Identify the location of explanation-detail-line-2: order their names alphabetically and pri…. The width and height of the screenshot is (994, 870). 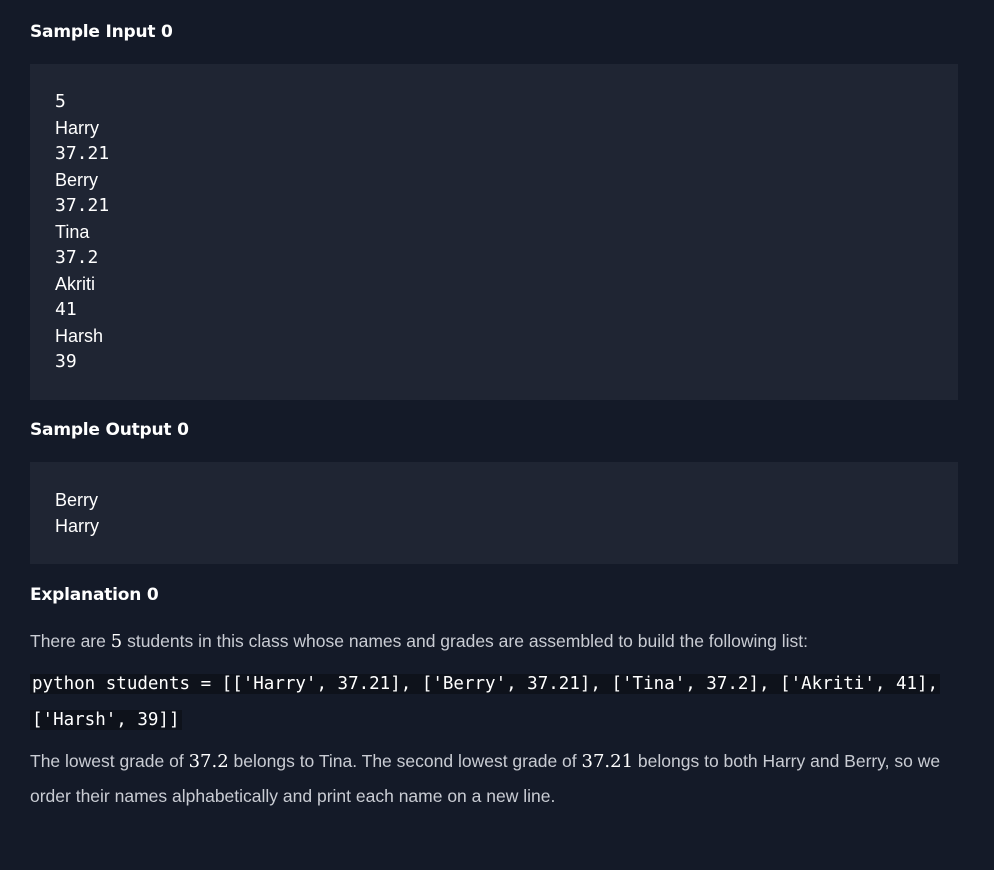
(293, 796).